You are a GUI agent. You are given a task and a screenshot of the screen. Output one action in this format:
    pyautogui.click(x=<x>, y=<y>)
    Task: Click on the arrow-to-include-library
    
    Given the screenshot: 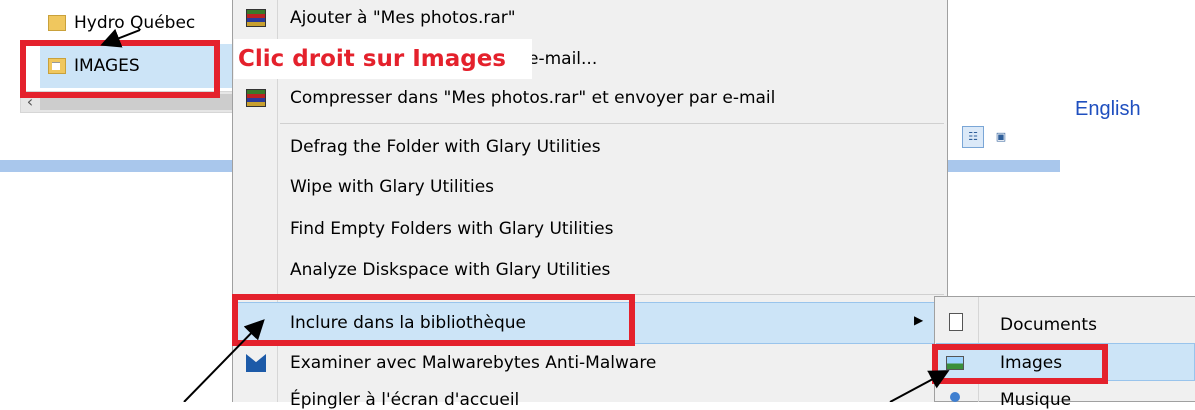 What is the action you would take?
    pyautogui.click(x=224, y=360)
    